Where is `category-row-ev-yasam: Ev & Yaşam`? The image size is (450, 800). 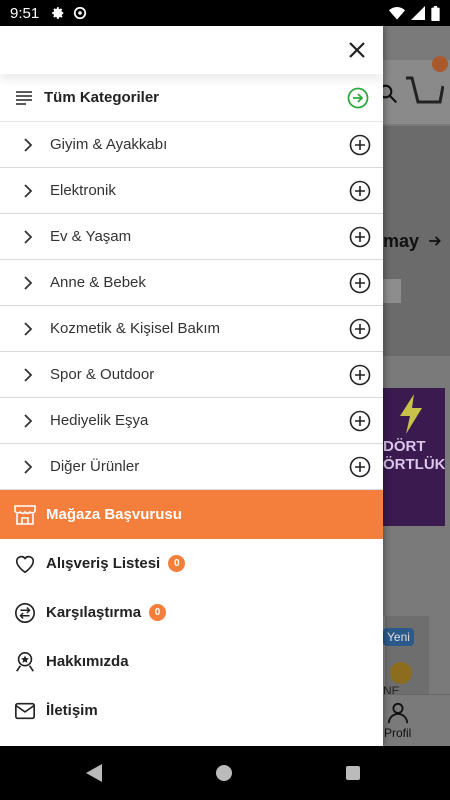
category-row-ev-yasam: Ev & Yaşam is located at coordinates (191, 237).